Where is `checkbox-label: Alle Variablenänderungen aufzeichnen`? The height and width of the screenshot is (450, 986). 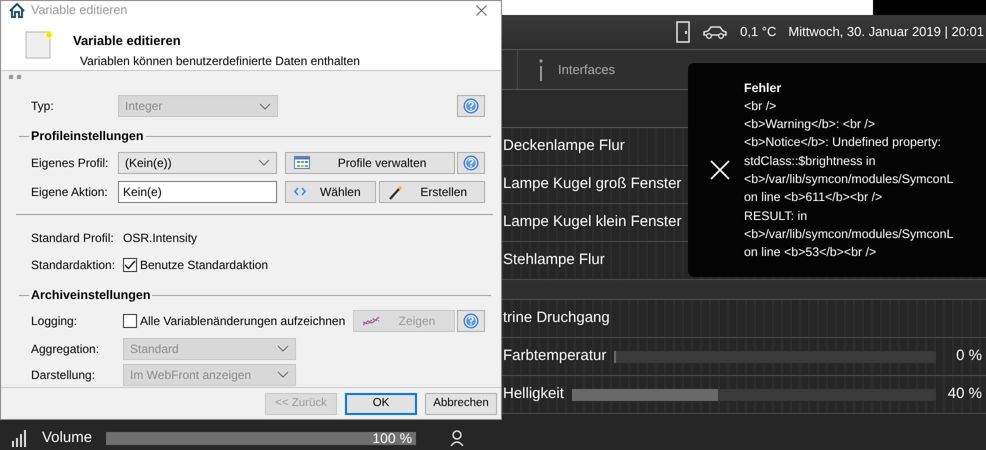 checkbox-label: Alle Variablenänderungen aufzeichnen is located at coordinates (243, 321).